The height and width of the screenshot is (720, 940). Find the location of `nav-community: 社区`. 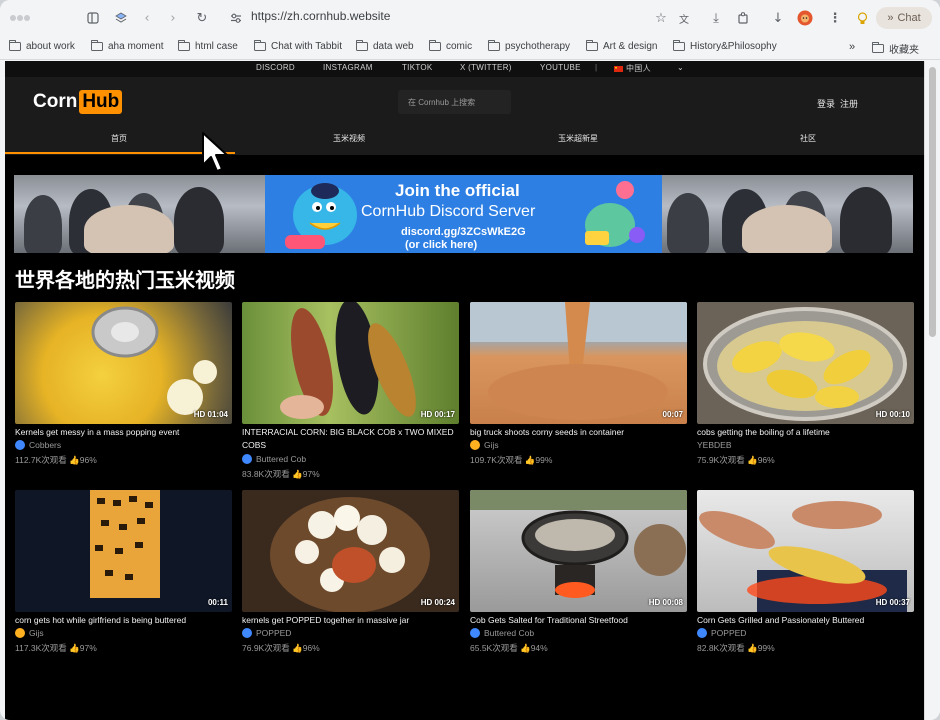

nav-community: 社区 is located at coordinates (808, 138).